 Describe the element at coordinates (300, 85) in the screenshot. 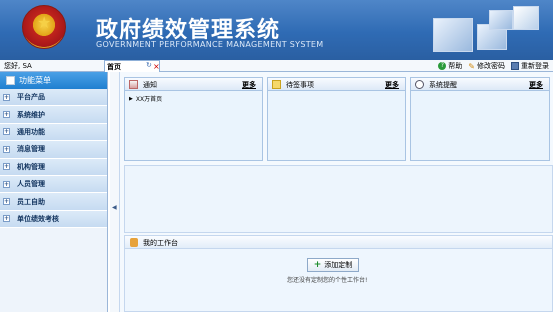

I see `todo-title: 待签事项` at that location.